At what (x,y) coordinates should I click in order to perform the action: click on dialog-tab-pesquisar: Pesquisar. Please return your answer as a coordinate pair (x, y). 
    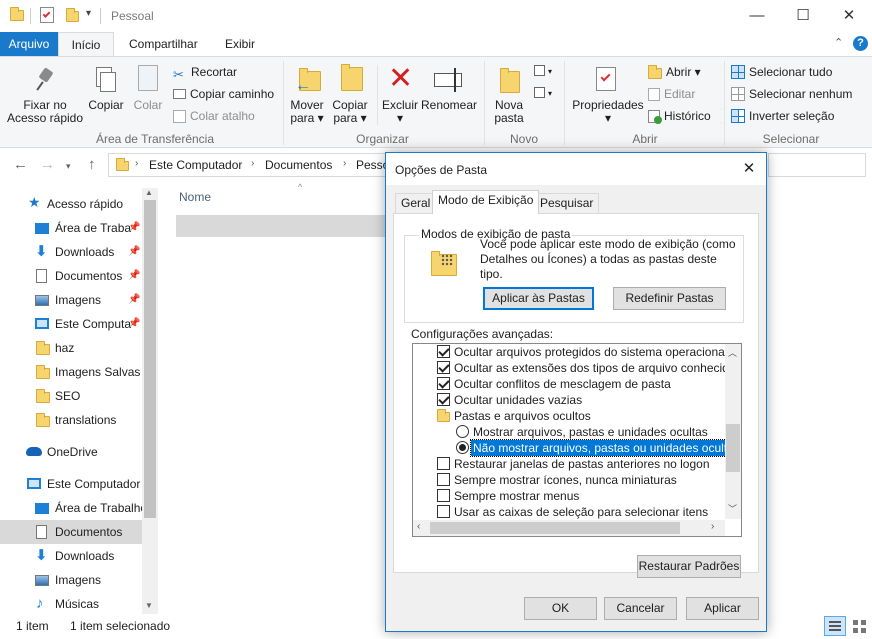
    Looking at the image, I should click on (567, 203).